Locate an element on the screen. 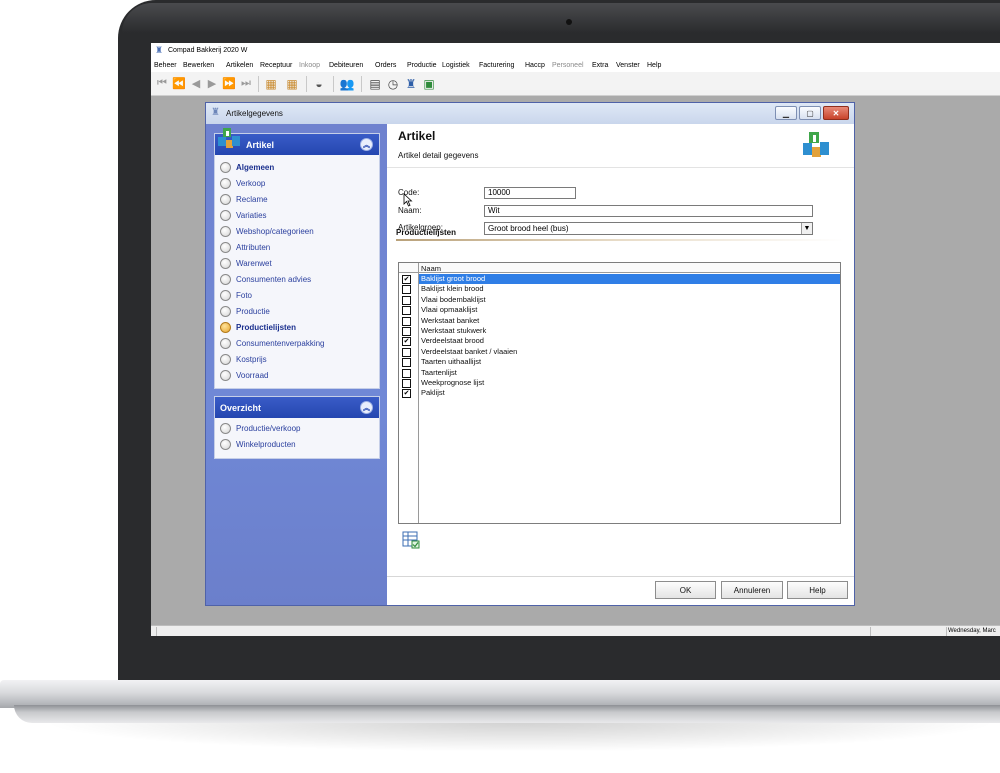  menu-item-receptuur: Receptuur is located at coordinates (276, 65).